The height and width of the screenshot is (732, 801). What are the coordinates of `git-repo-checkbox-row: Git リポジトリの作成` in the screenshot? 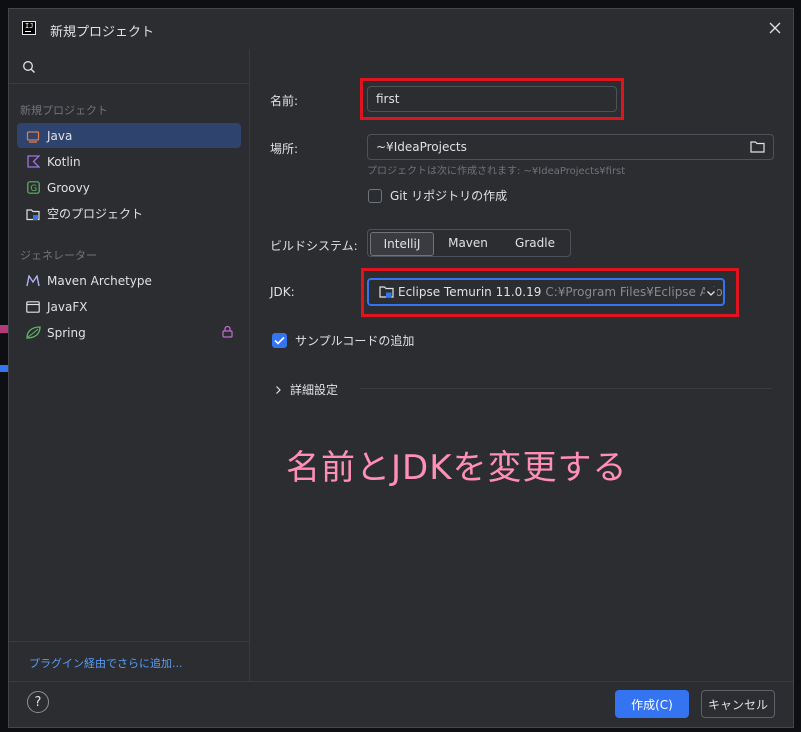 It's located at (437, 195).